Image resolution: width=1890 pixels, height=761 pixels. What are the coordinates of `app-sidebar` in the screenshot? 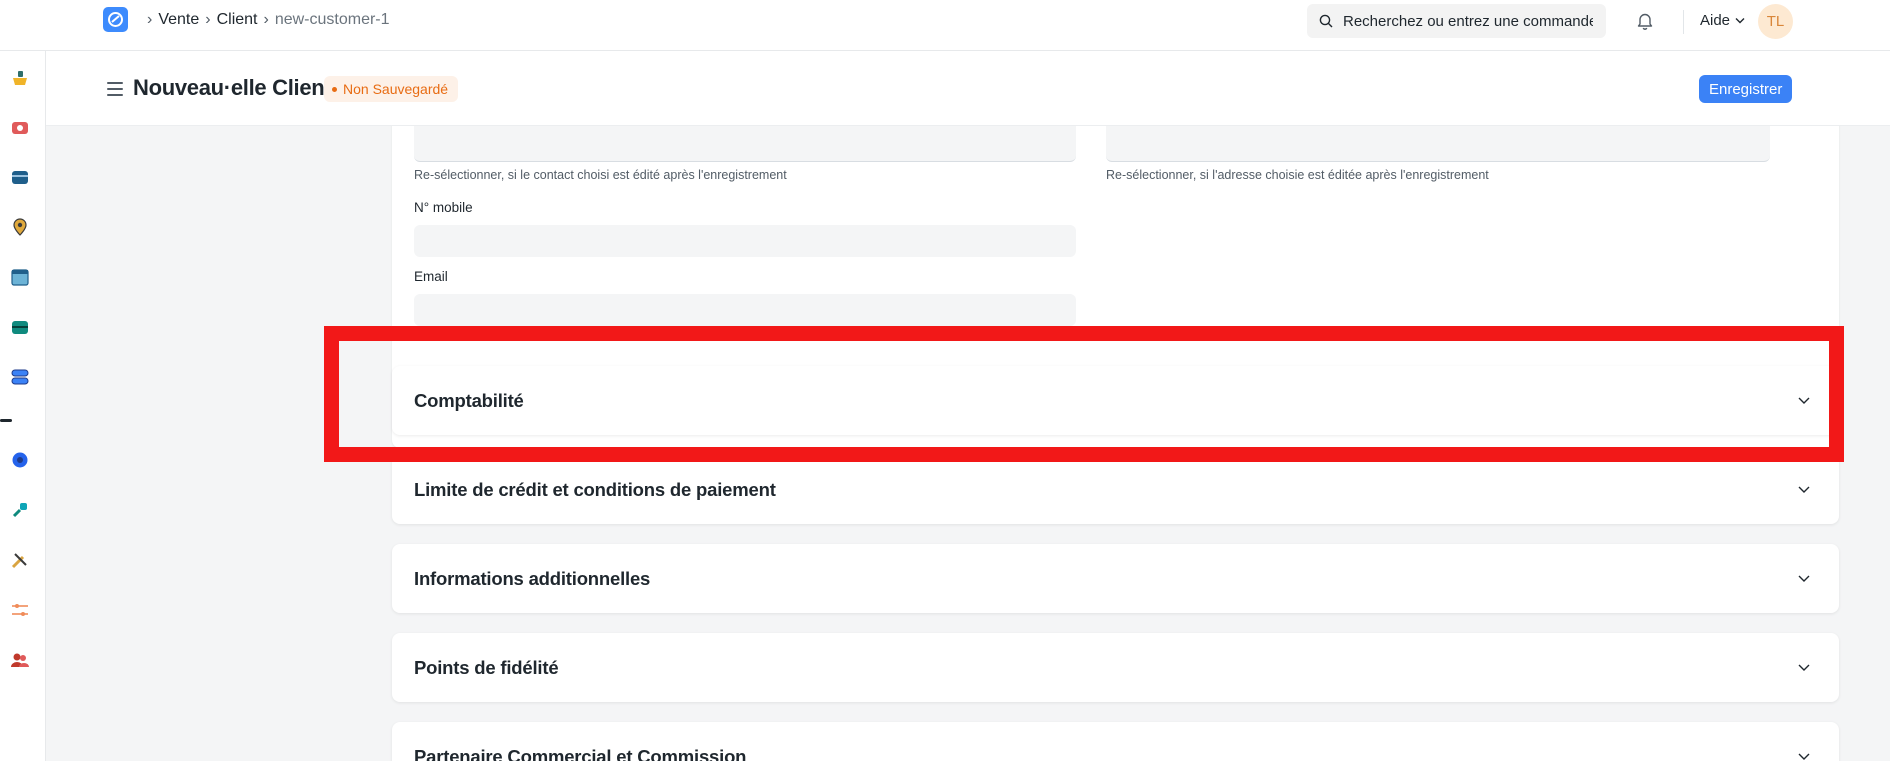 It's located at (23, 406).